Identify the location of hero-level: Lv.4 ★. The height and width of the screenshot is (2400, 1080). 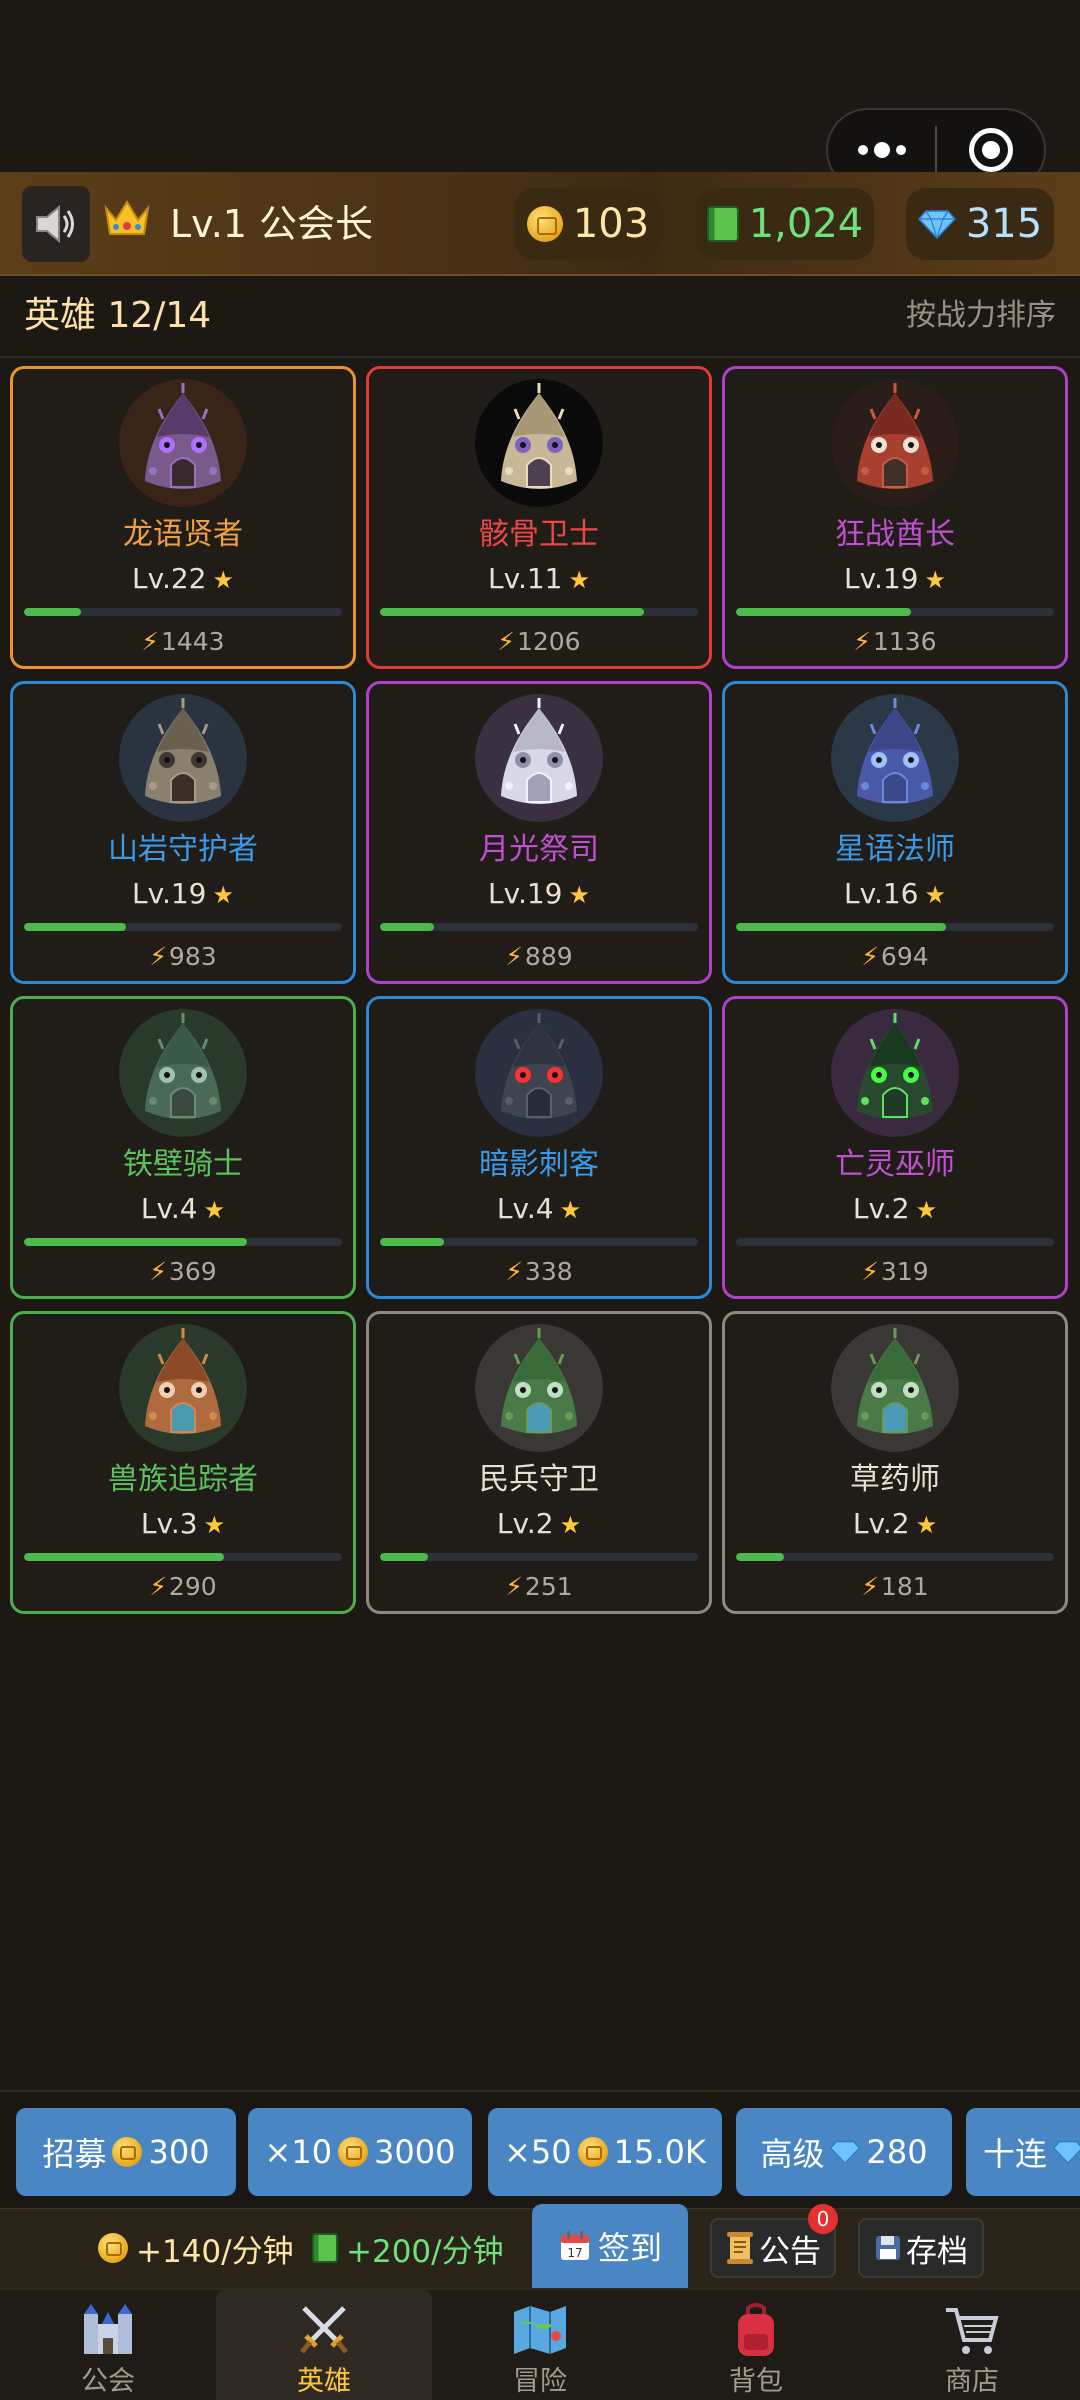
(183, 1209).